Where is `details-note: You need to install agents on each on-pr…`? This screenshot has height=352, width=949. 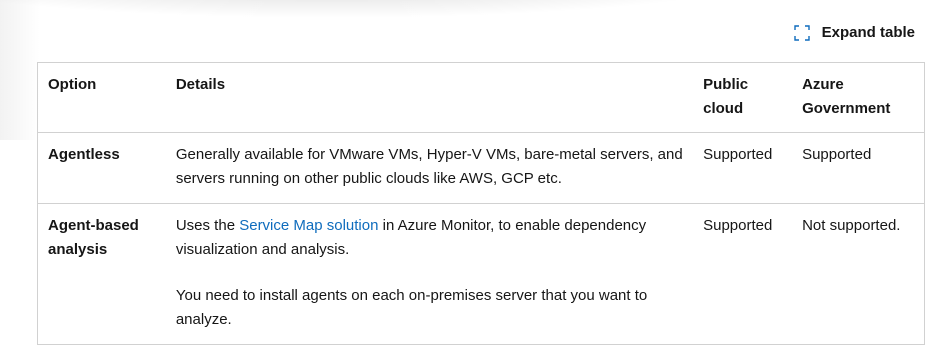 details-note: You need to install agents on each on-pr… is located at coordinates (411, 307).